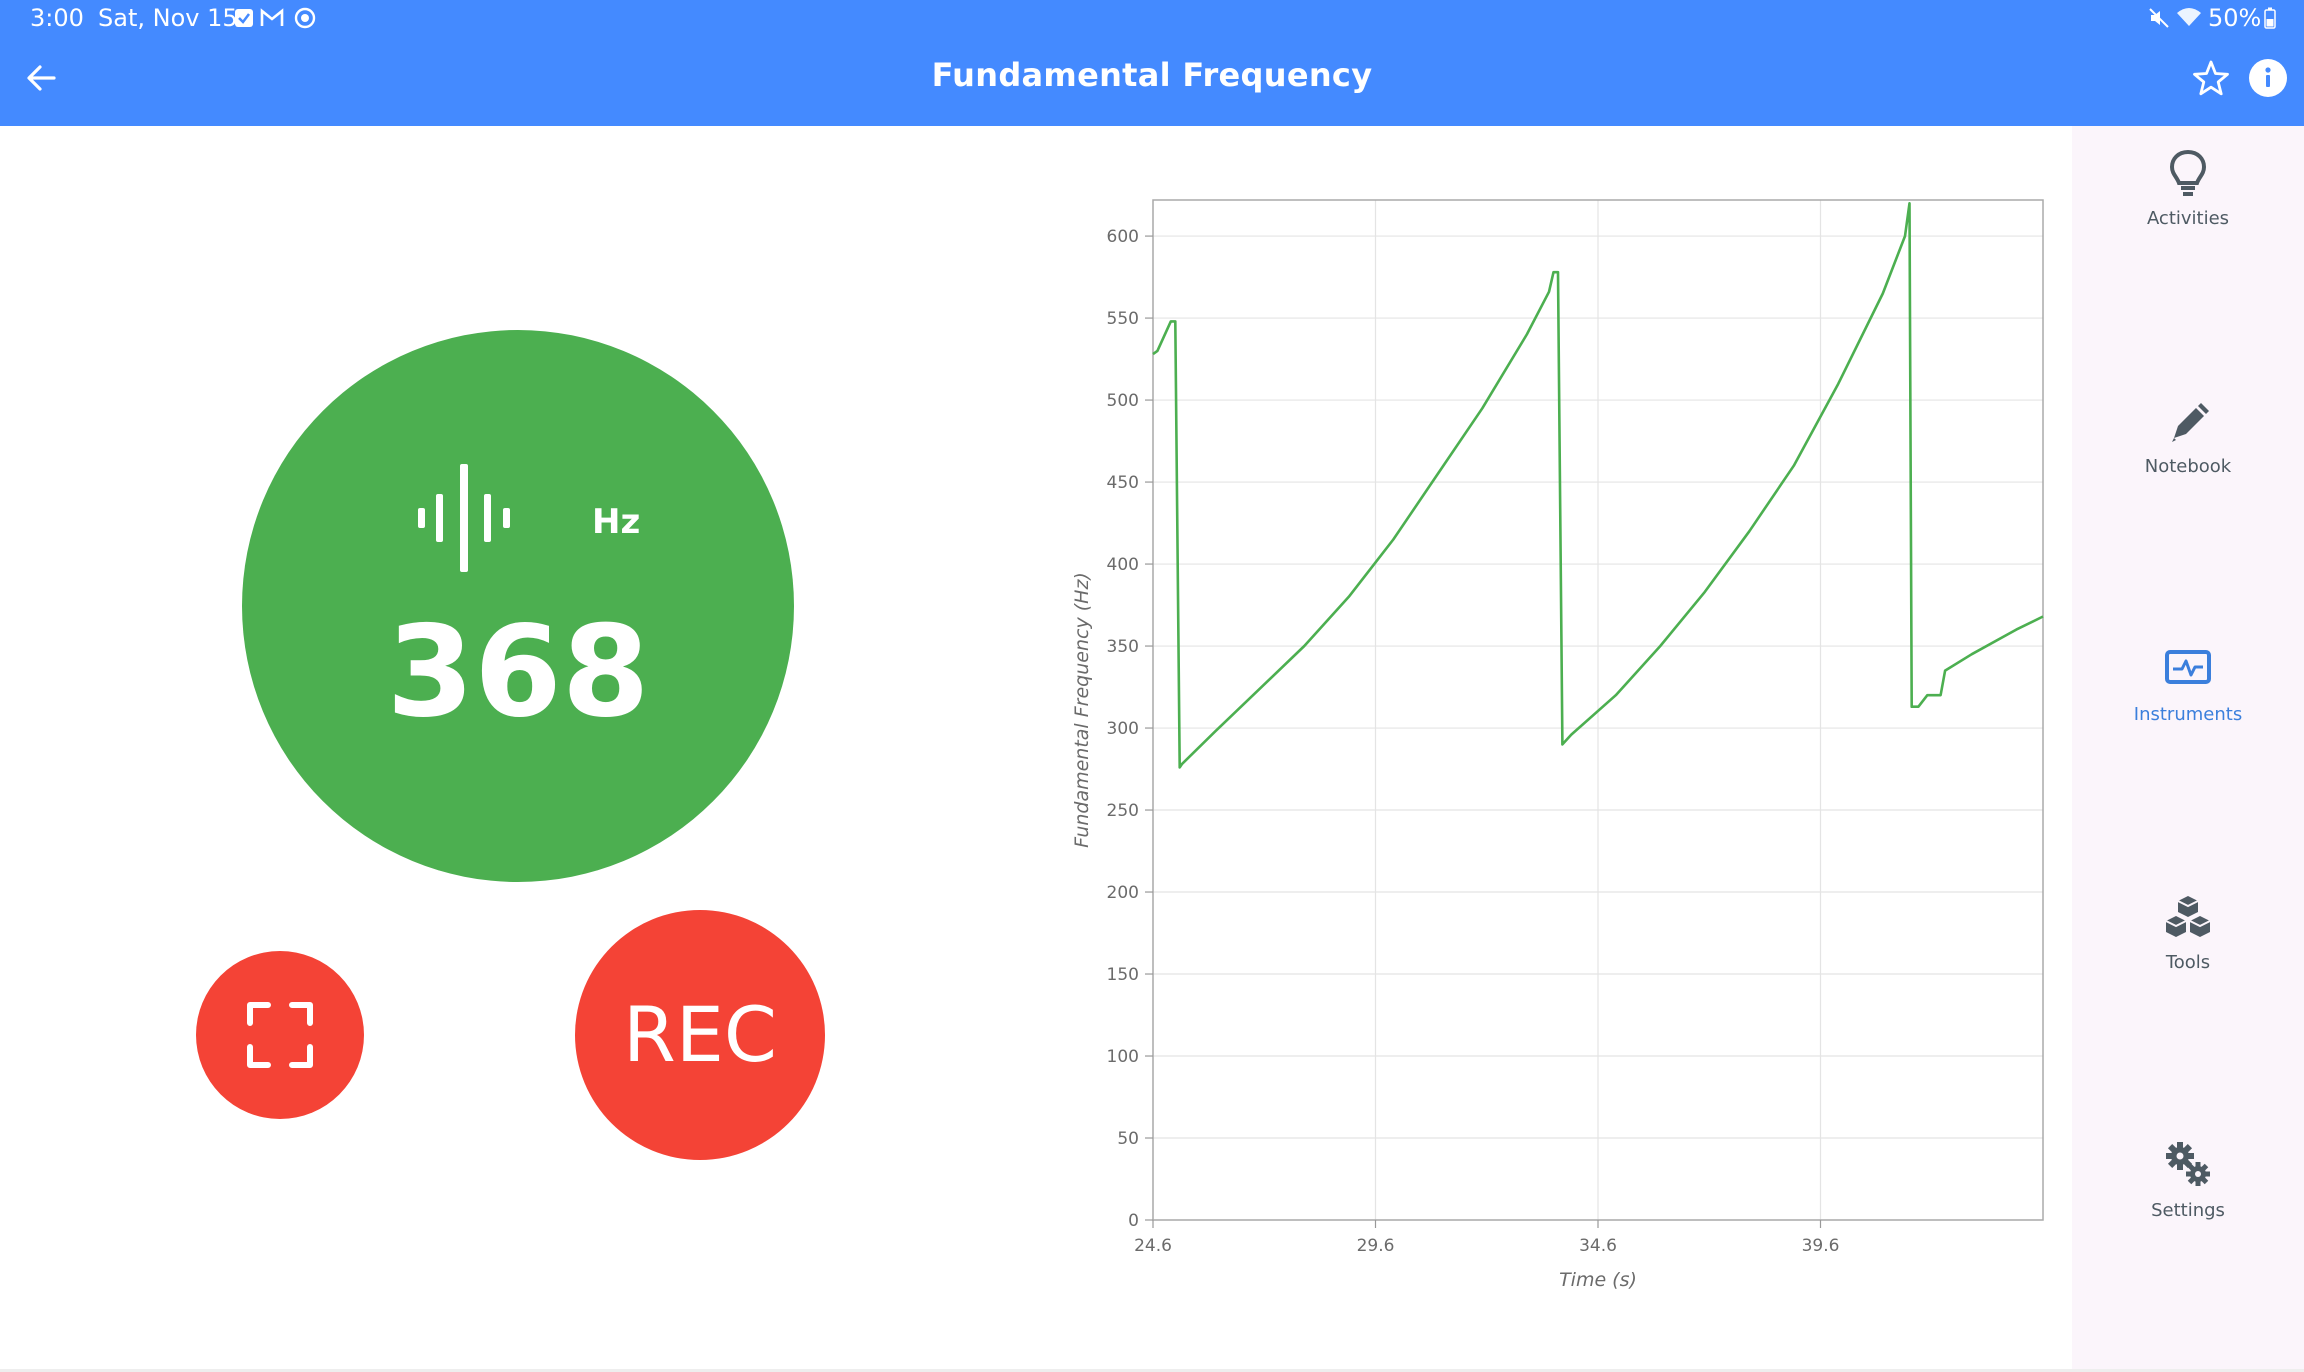 The image size is (2304, 1372). Describe the element at coordinates (464, 518) in the screenshot. I see `sound-wave-icon` at that location.